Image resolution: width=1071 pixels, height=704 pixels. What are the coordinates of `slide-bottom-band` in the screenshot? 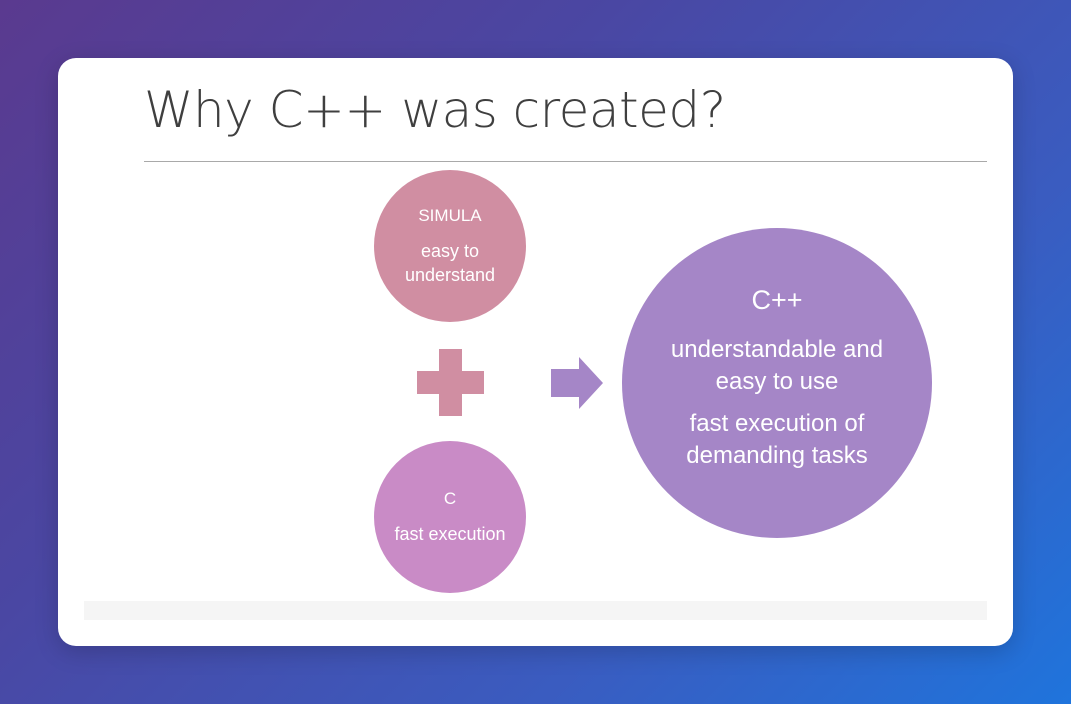 It's located at (535, 610).